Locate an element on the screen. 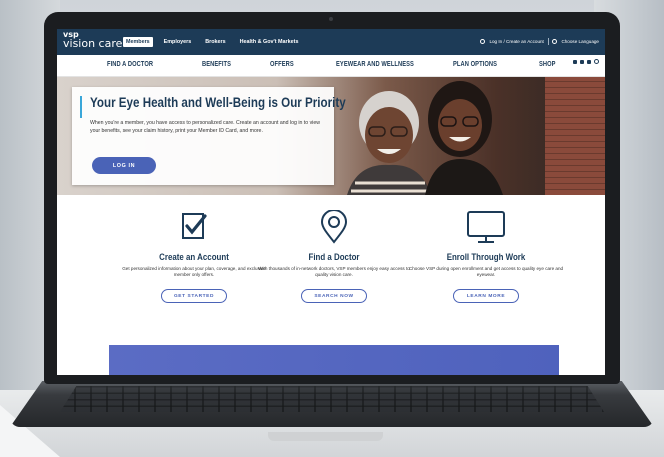 Image resolution: width=664 pixels, height=457 pixels. promo-banner is located at coordinates (334, 360).